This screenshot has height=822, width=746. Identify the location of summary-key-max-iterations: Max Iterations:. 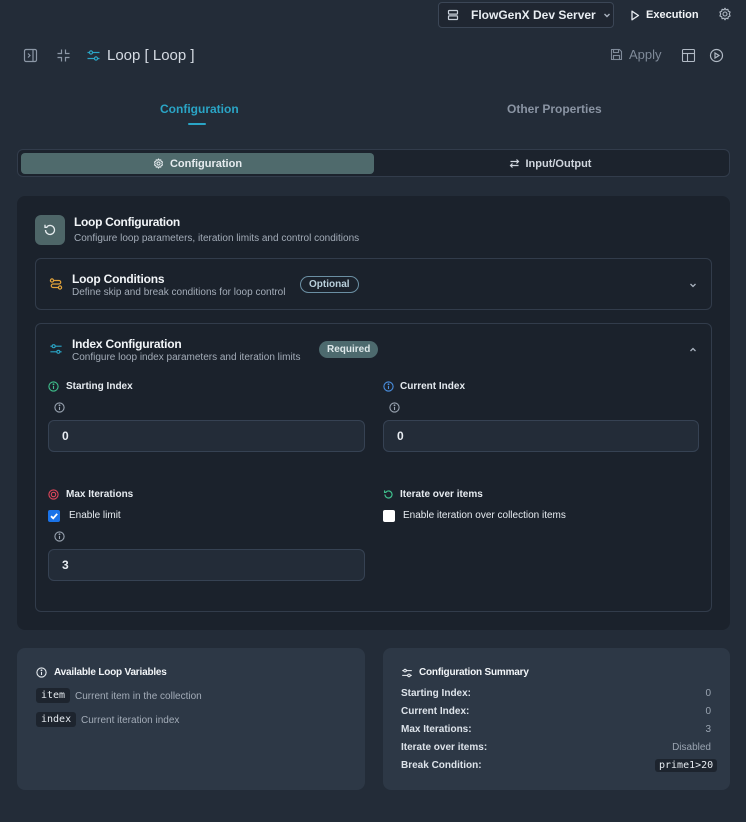
(436, 729).